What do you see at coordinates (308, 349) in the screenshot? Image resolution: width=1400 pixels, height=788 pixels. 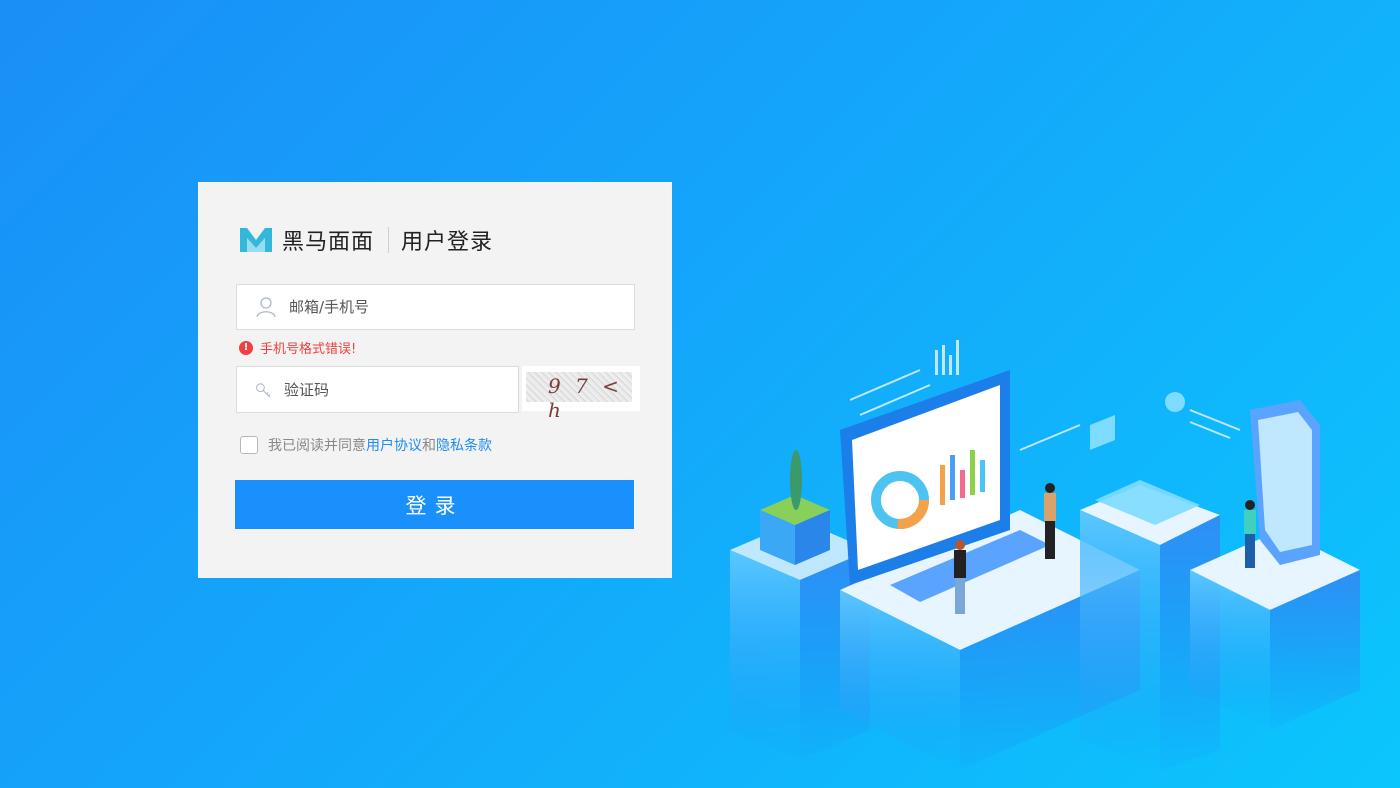 I see `account-error-text: 手机号格式错误!` at bounding box center [308, 349].